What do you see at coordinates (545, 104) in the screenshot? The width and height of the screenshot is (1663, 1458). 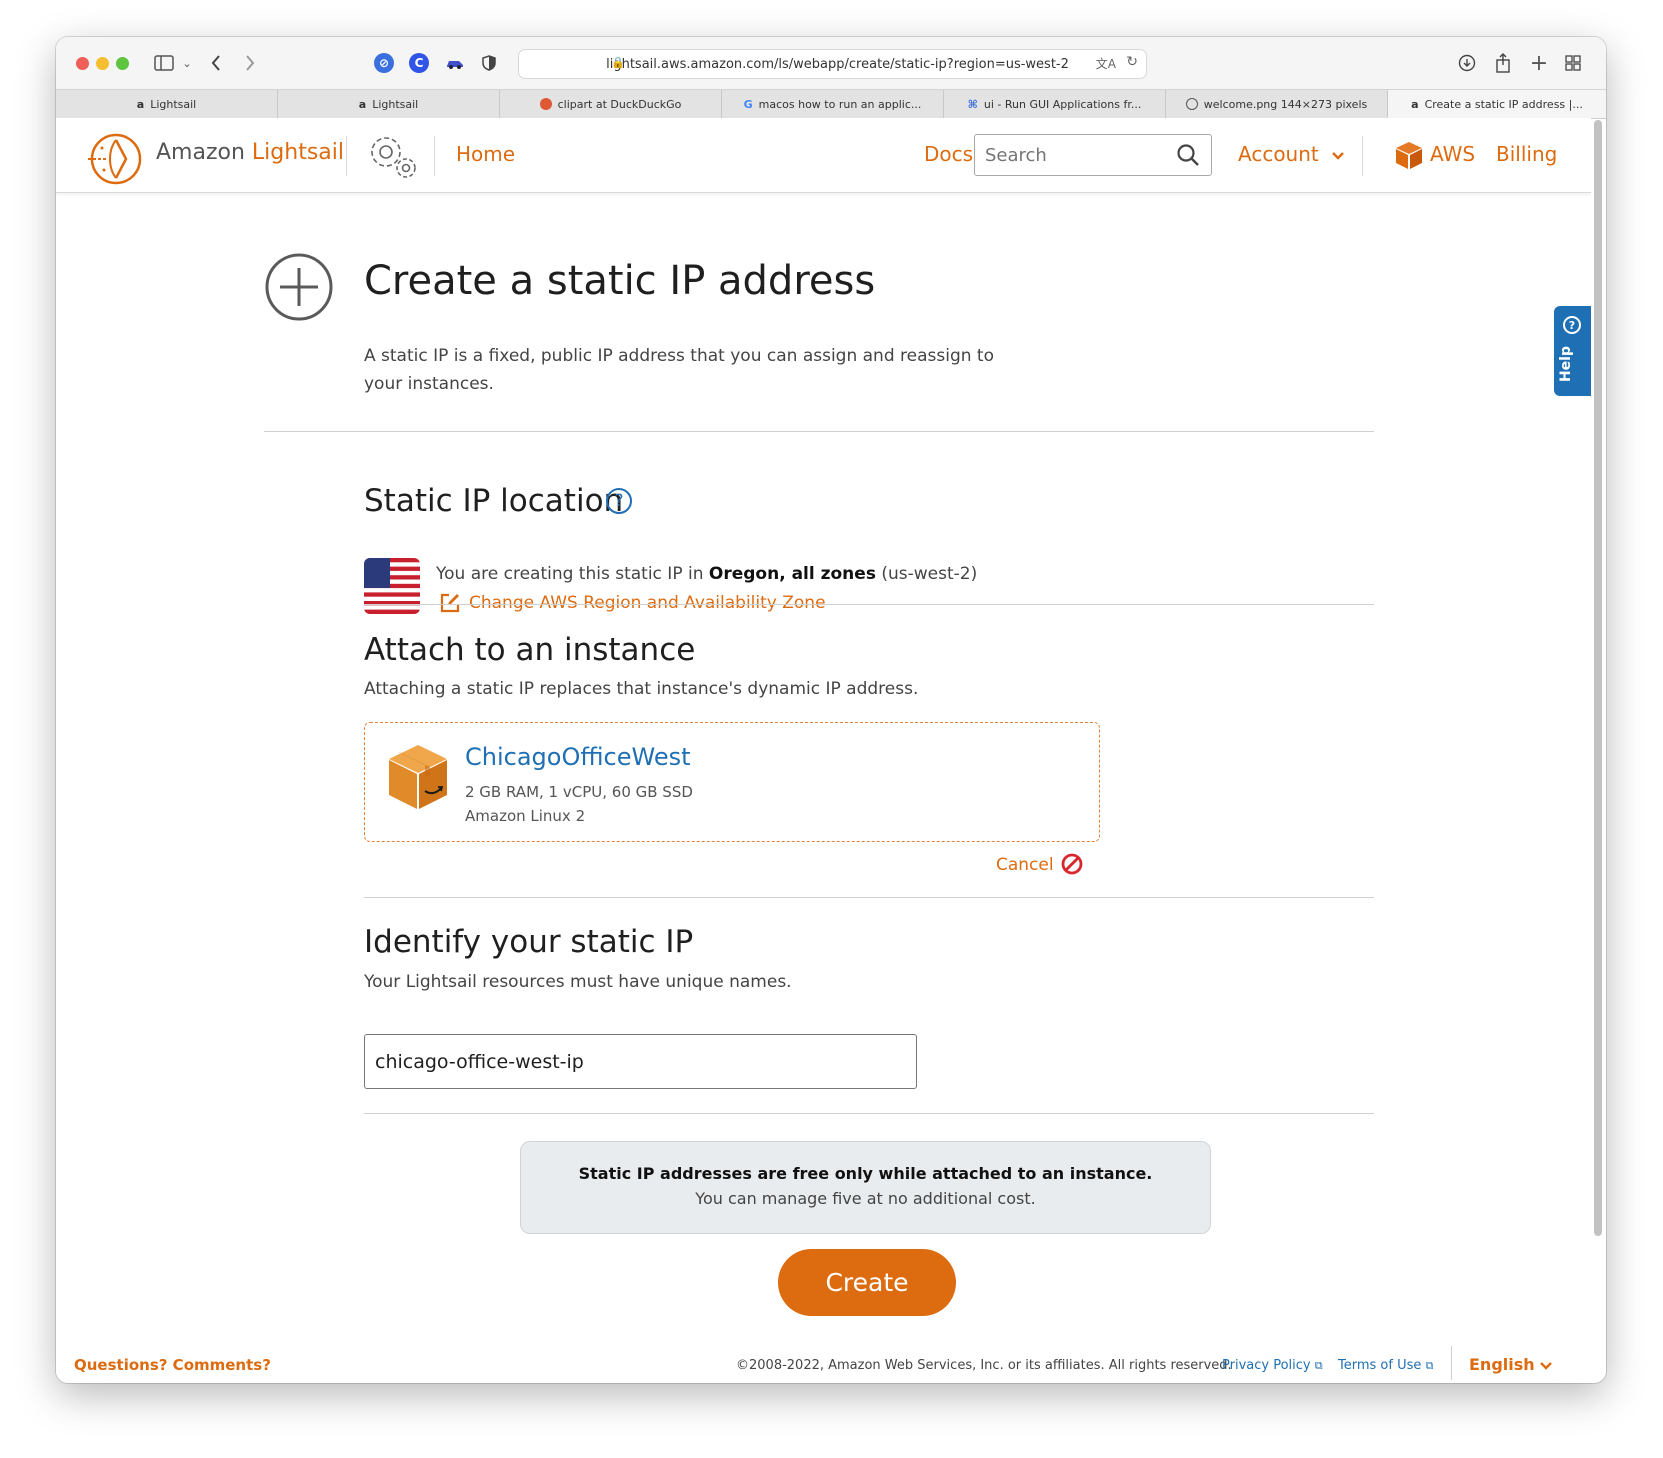 I see `duckduckgo-icon` at bounding box center [545, 104].